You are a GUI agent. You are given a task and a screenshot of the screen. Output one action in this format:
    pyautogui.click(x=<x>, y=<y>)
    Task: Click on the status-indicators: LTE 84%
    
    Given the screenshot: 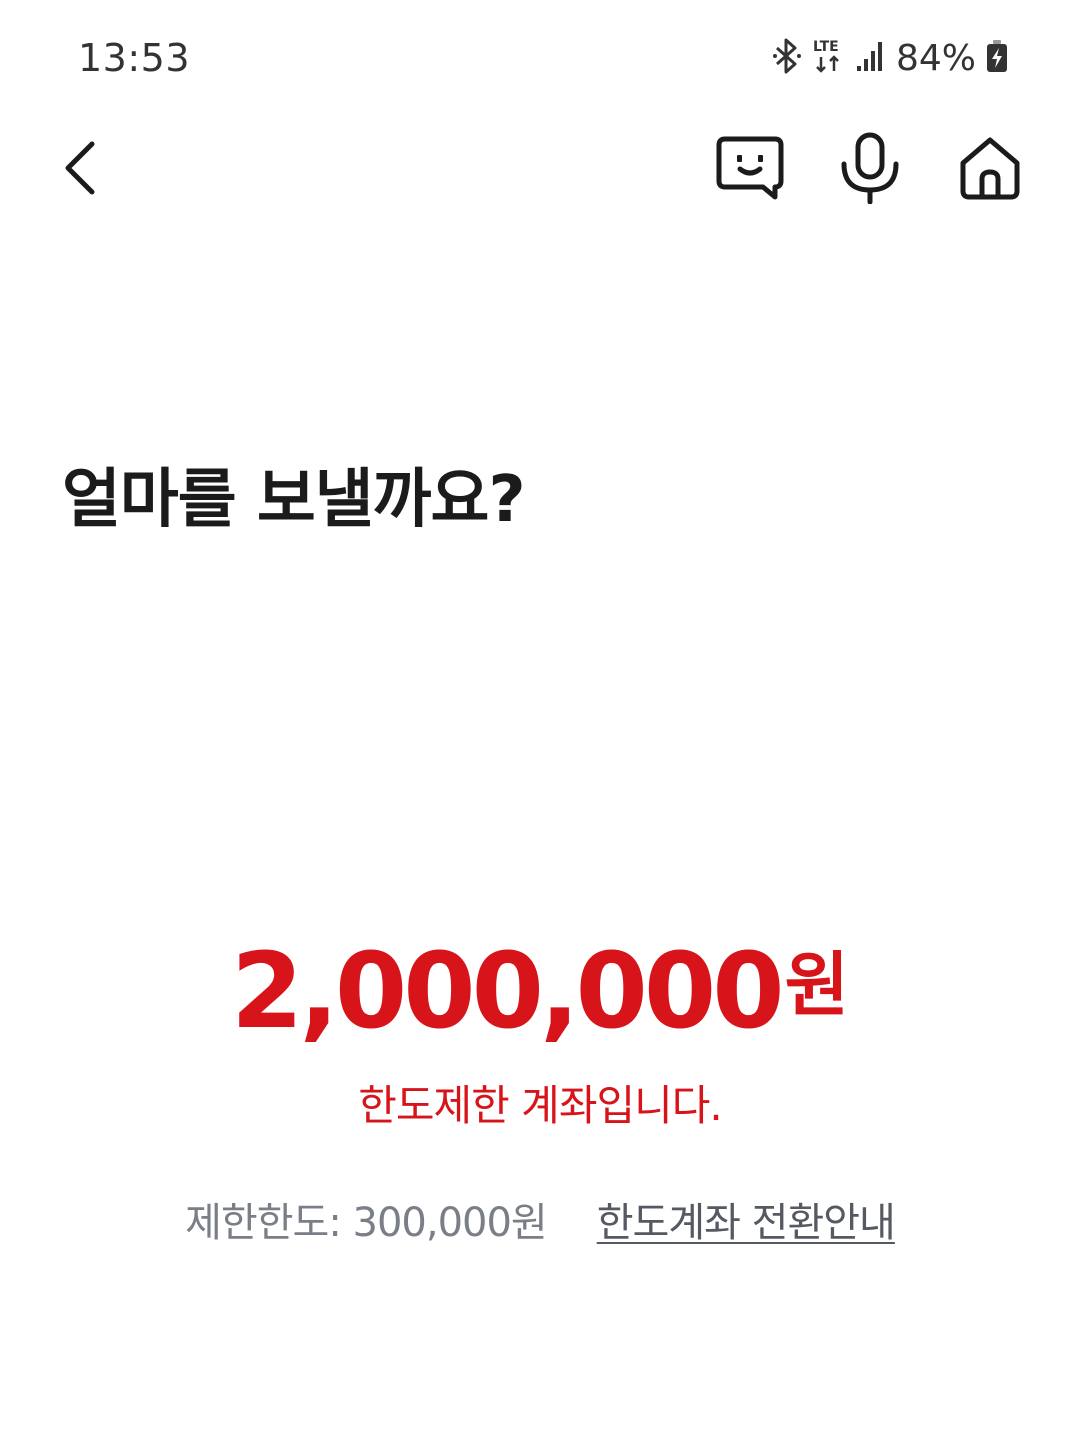 What is the action you would take?
    pyautogui.click(x=890, y=58)
    